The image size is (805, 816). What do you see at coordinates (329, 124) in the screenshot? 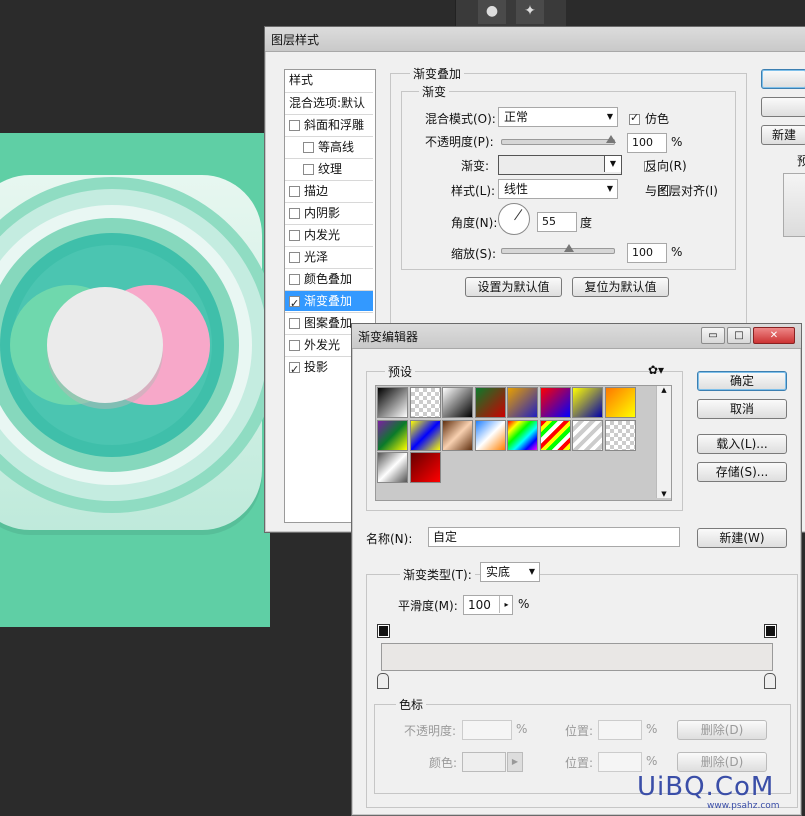
I see `style-item: 斜面和浮雕` at bounding box center [329, 124].